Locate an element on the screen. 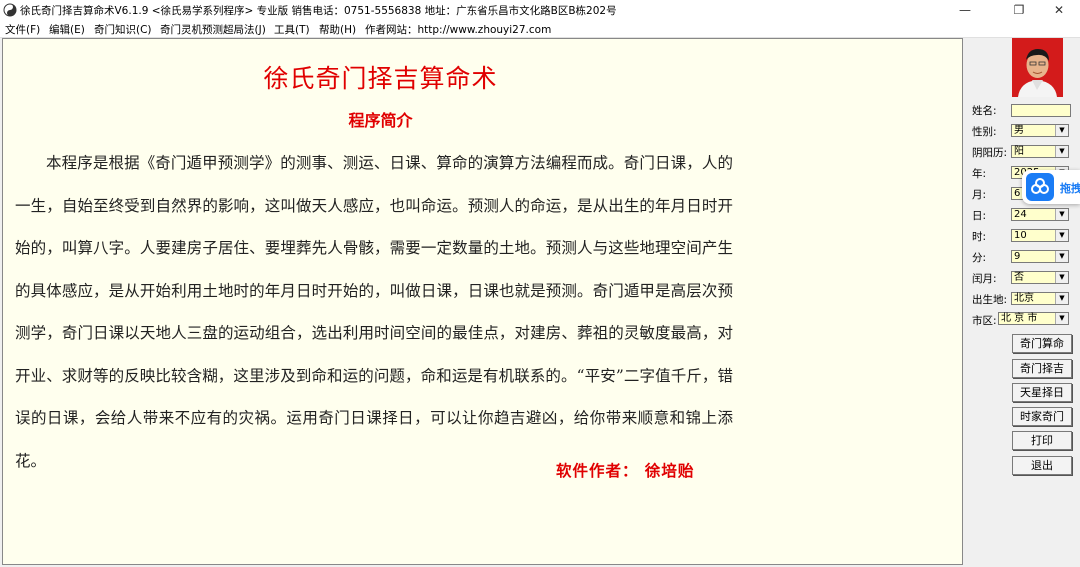 The height and width of the screenshot is (567, 1080). menu-author-website: 作者网站：http://www.zhouyi27.com is located at coordinates (458, 29).